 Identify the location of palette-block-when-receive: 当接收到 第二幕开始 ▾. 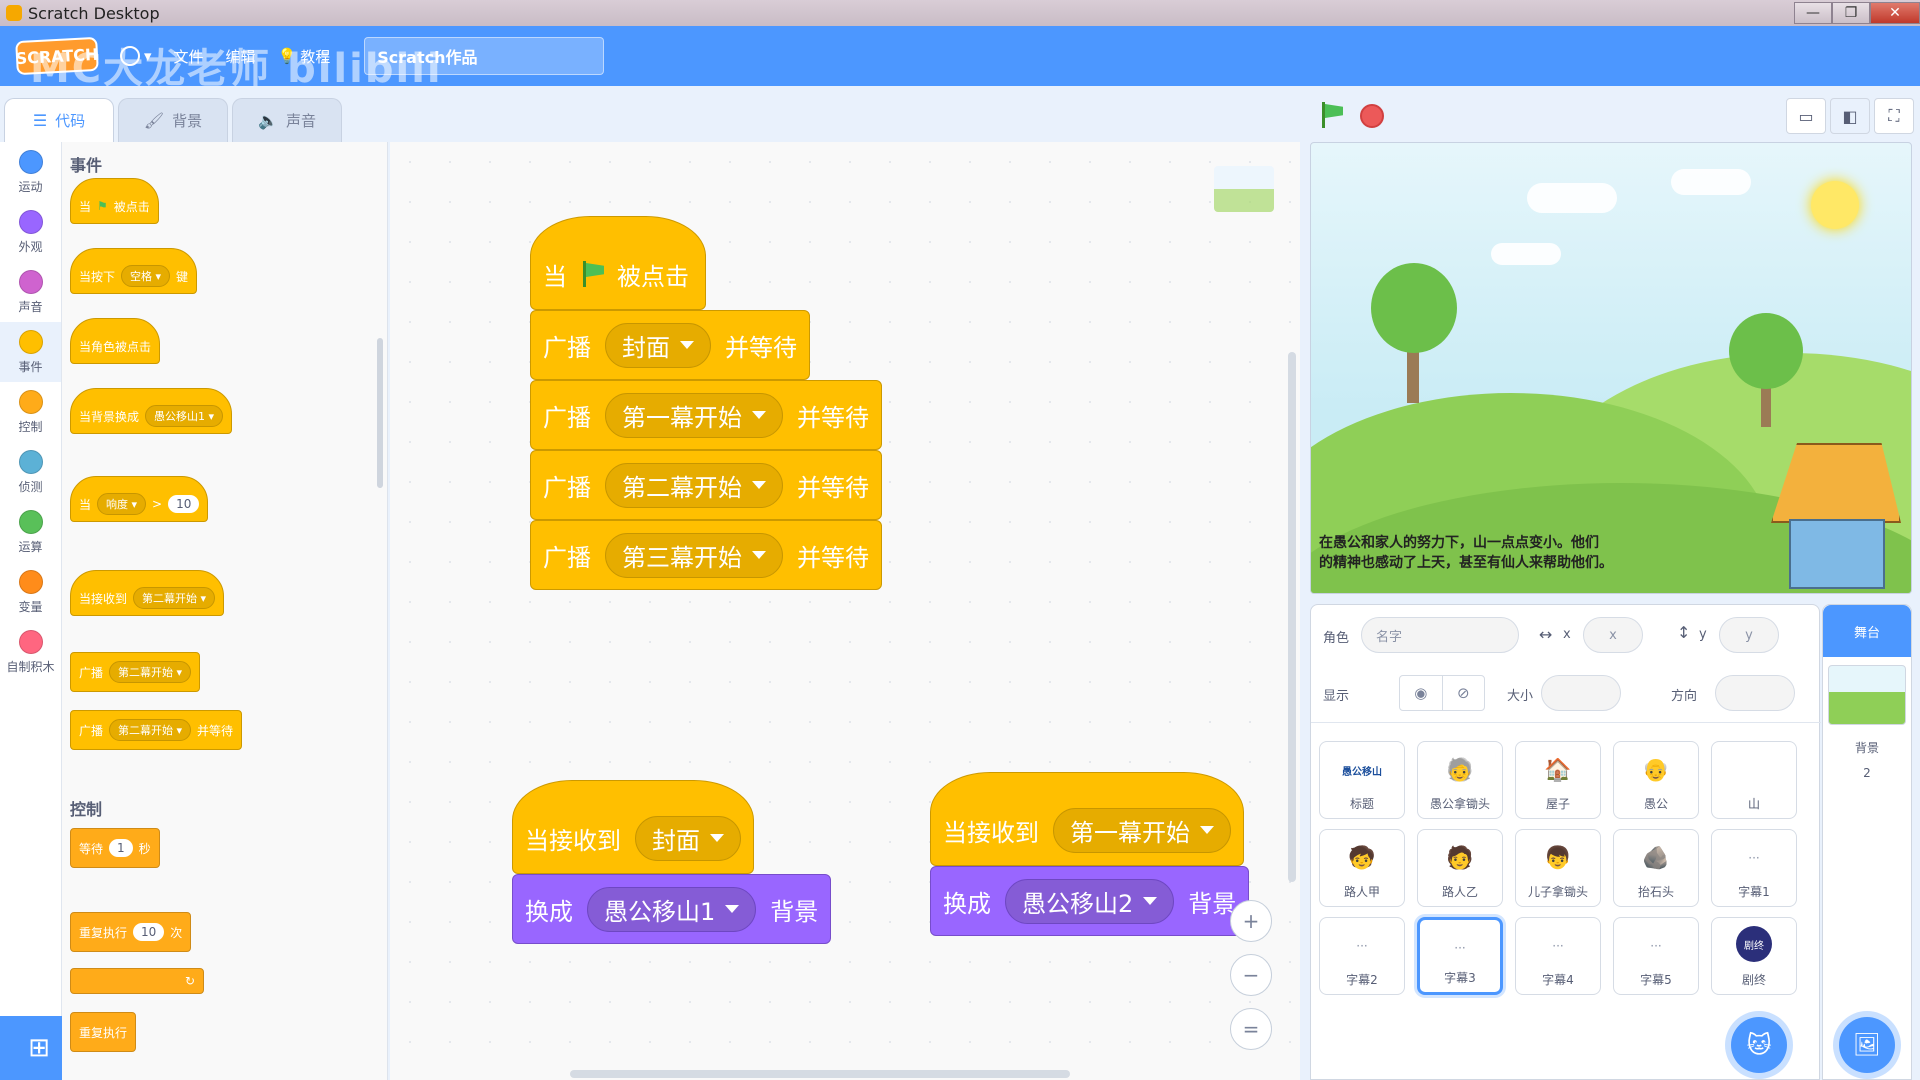
(147, 593).